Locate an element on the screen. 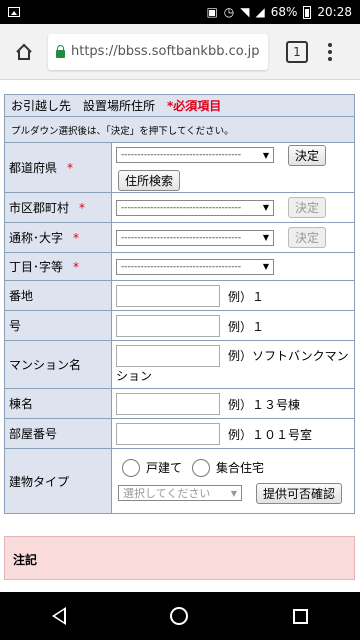 This screenshot has width=360, height=640. room-input is located at coordinates (168, 434).